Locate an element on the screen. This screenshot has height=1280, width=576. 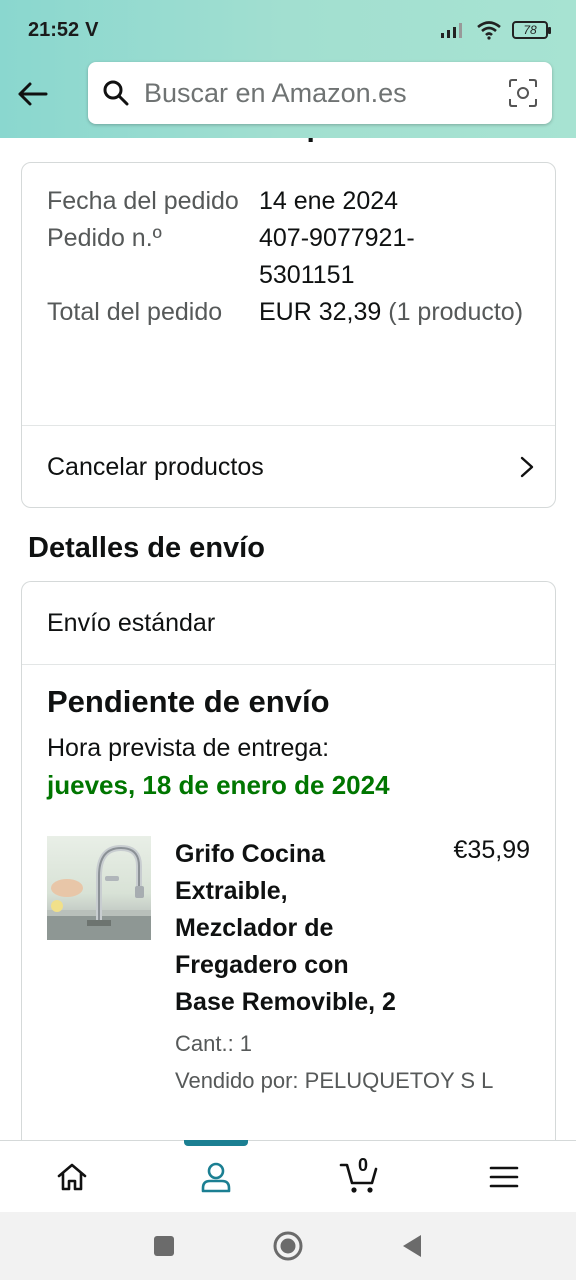
divider is located at coordinates (288, 664).